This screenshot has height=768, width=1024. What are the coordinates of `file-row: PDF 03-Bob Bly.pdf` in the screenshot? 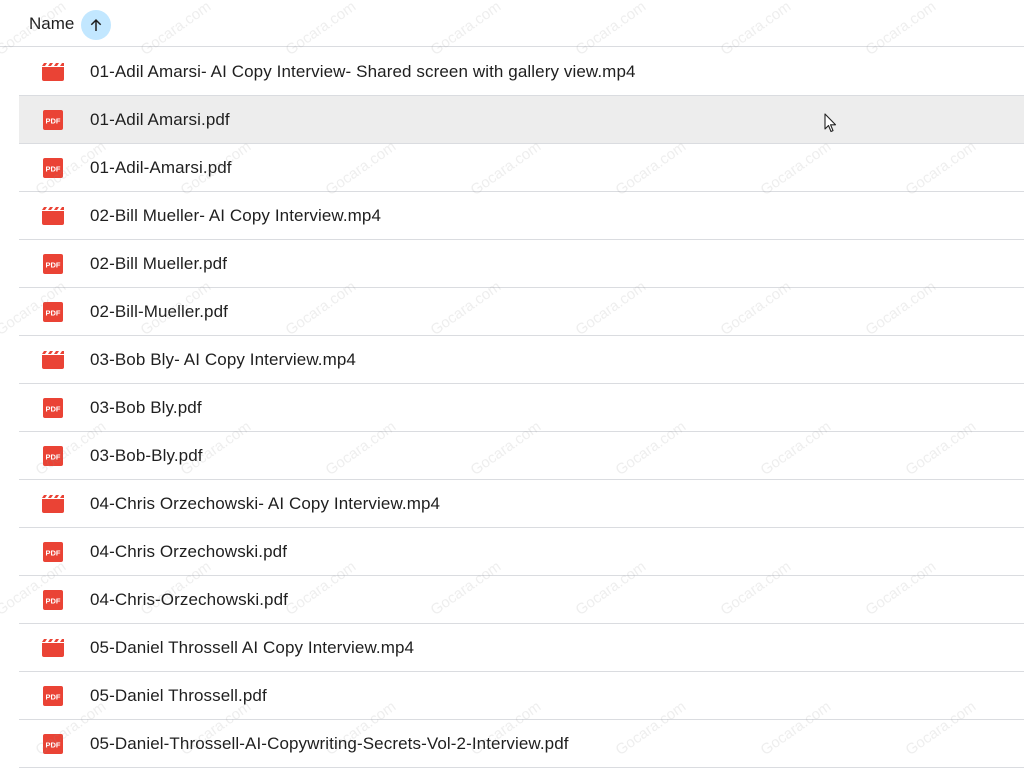 It's located at (521, 408).